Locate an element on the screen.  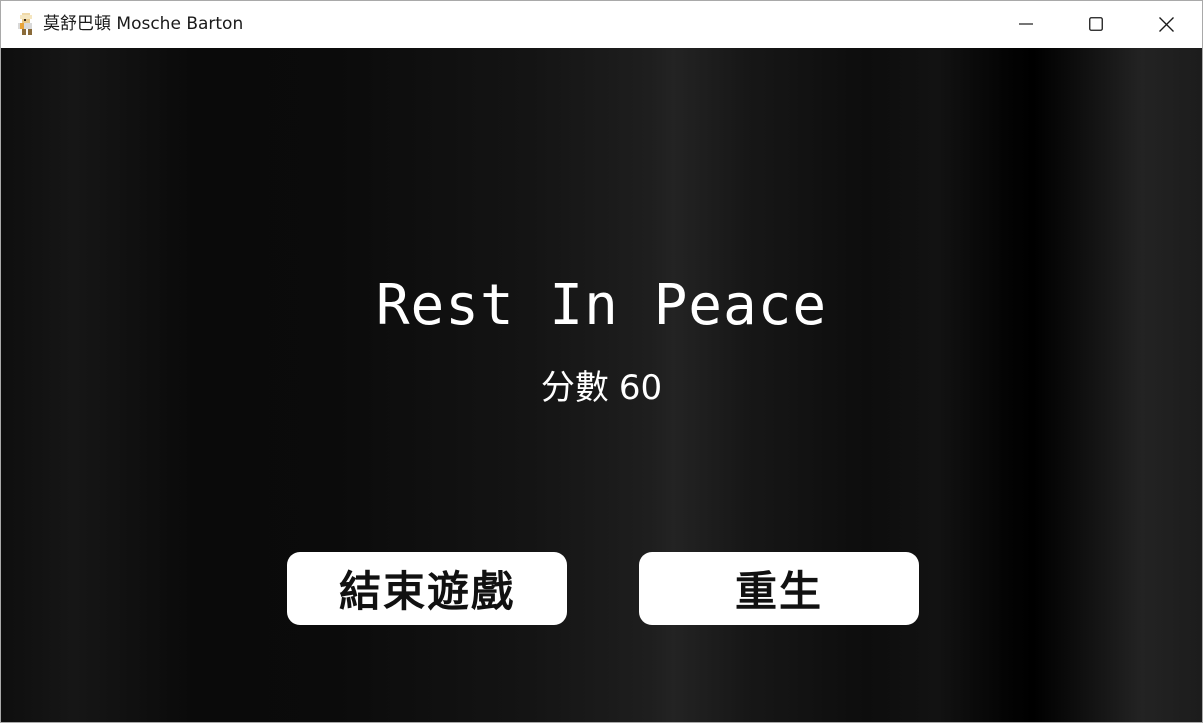
quit-game-button: 結束遊戲 is located at coordinates (427, 588).